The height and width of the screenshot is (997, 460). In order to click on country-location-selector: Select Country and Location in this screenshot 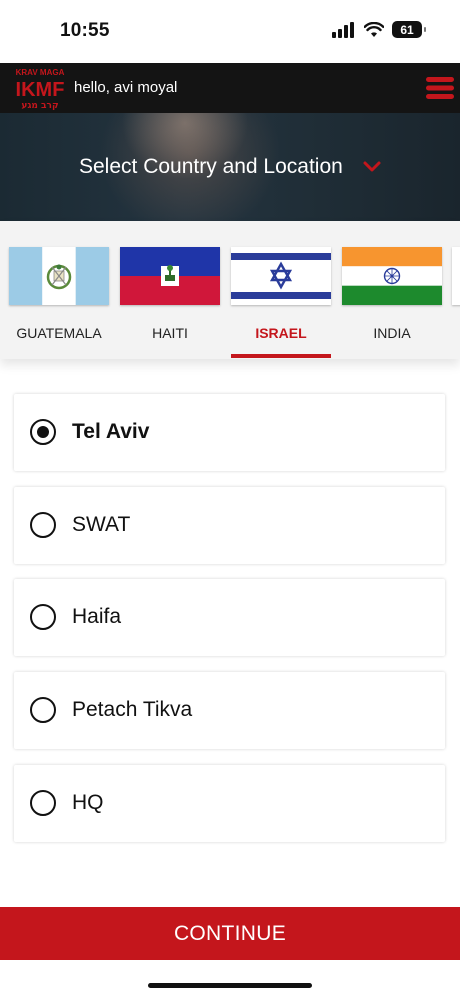, I will do `click(211, 167)`.